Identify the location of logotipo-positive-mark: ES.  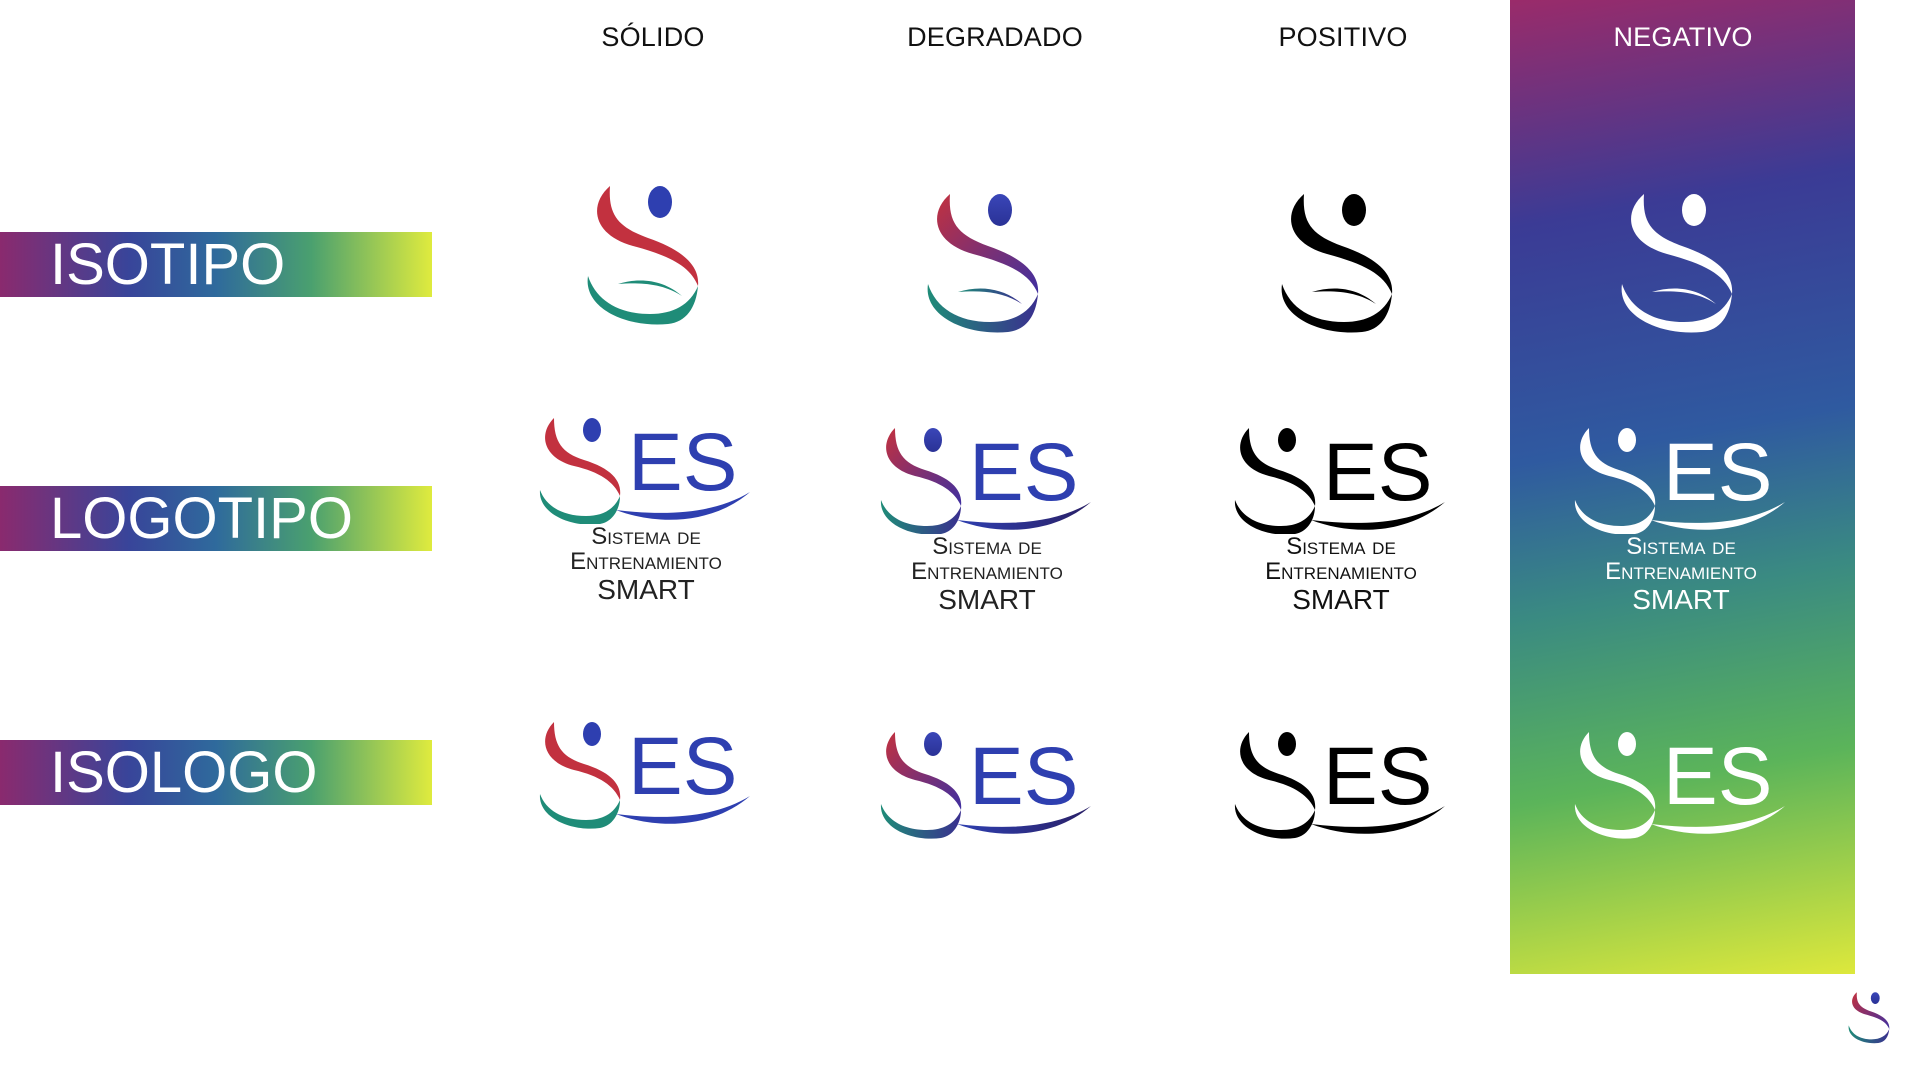
(1339, 481).